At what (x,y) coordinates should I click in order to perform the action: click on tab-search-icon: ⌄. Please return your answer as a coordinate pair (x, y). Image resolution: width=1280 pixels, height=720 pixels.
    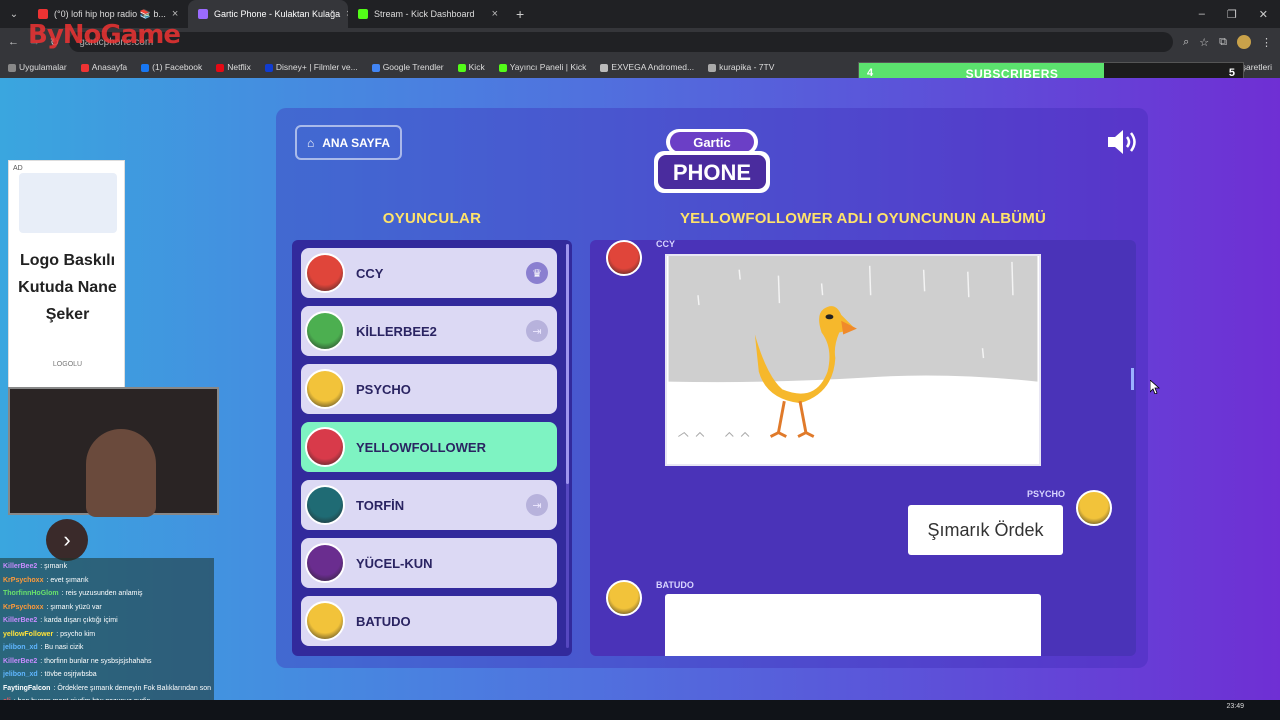
    Looking at the image, I should click on (14, 14).